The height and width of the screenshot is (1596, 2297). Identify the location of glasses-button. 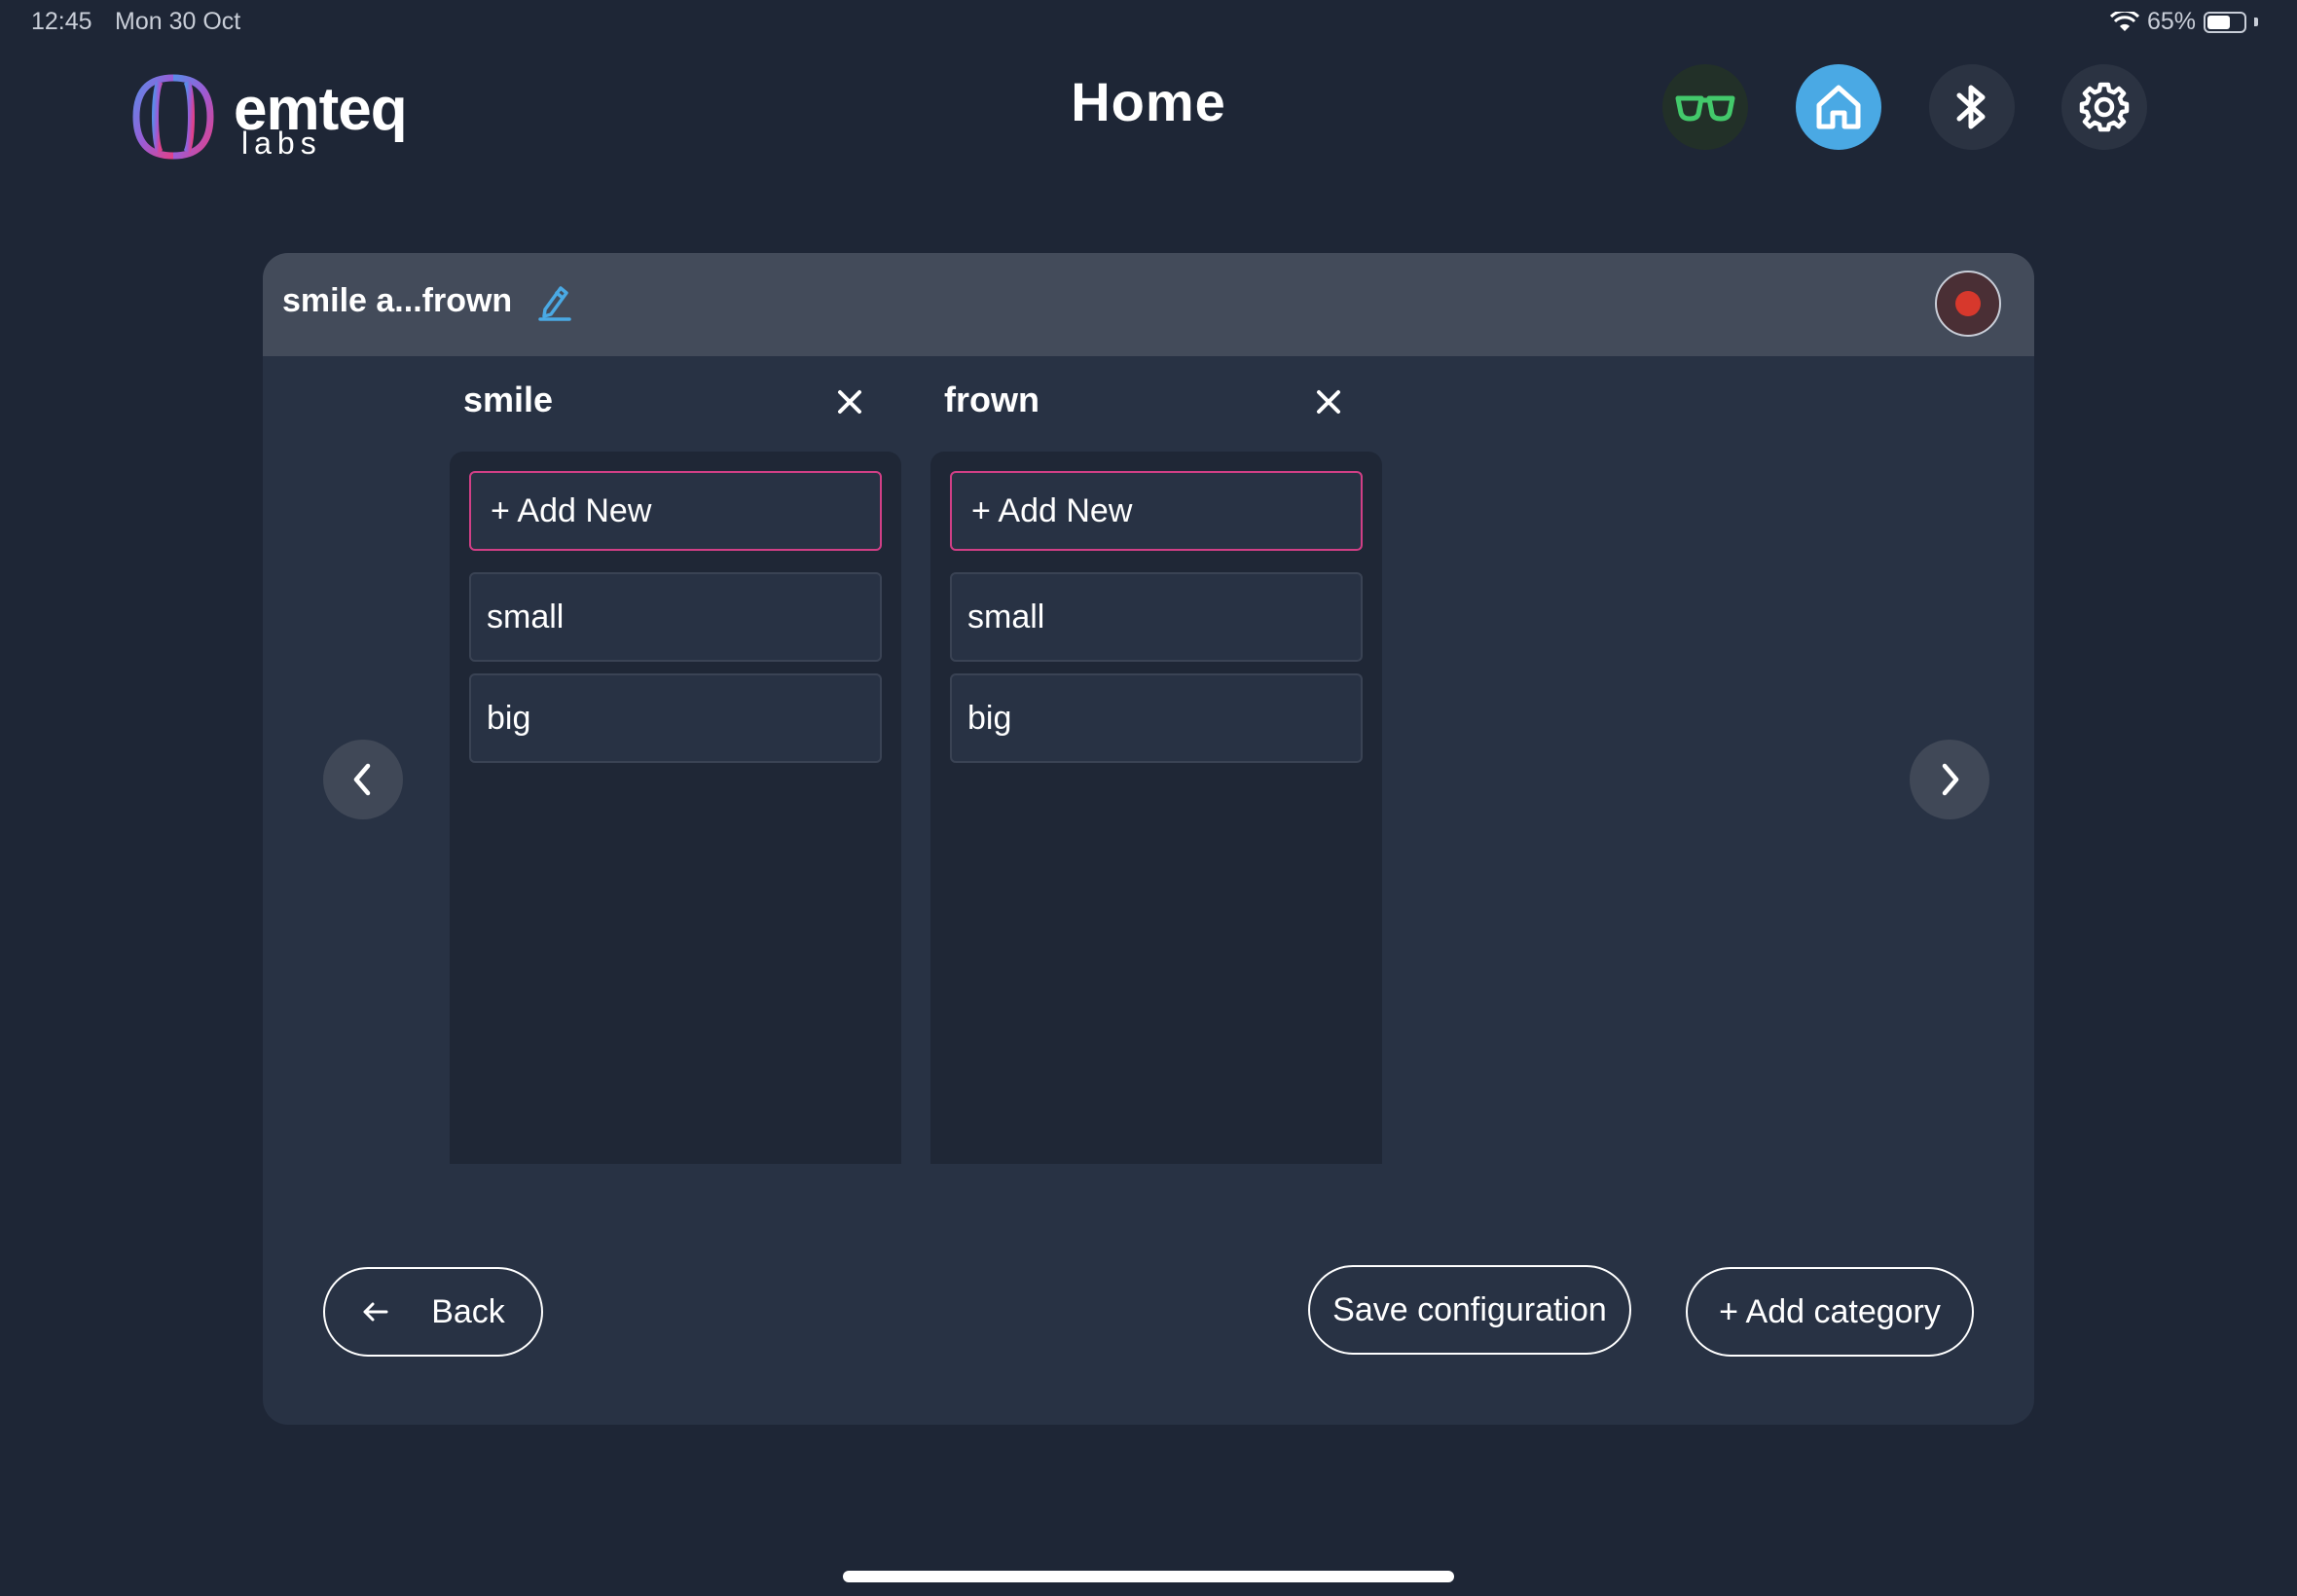
(1705, 107).